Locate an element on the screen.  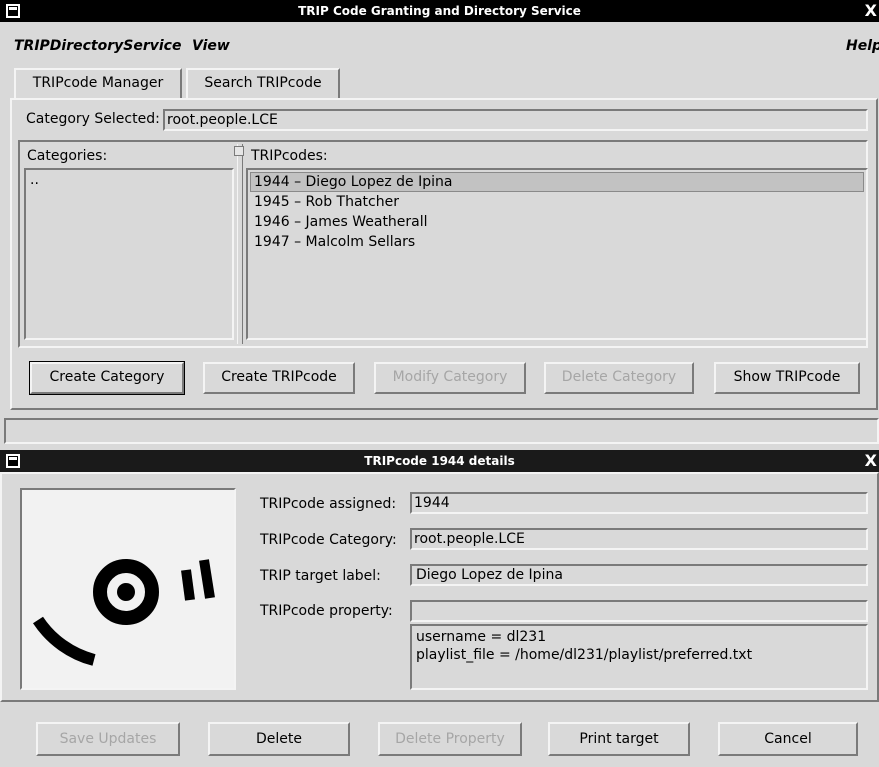
category-selected-field: root.people.LCE is located at coordinates (515, 120).